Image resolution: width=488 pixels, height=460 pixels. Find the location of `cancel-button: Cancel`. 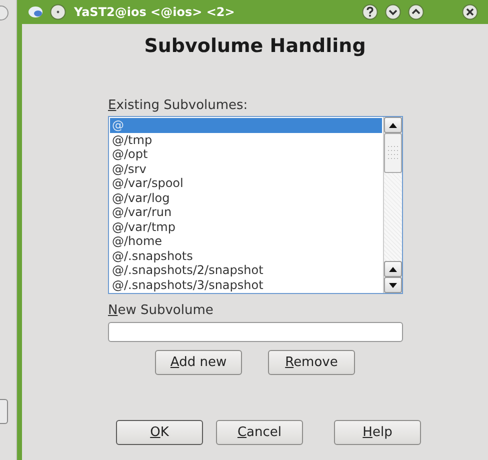

cancel-button: Cancel is located at coordinates (259, 432).